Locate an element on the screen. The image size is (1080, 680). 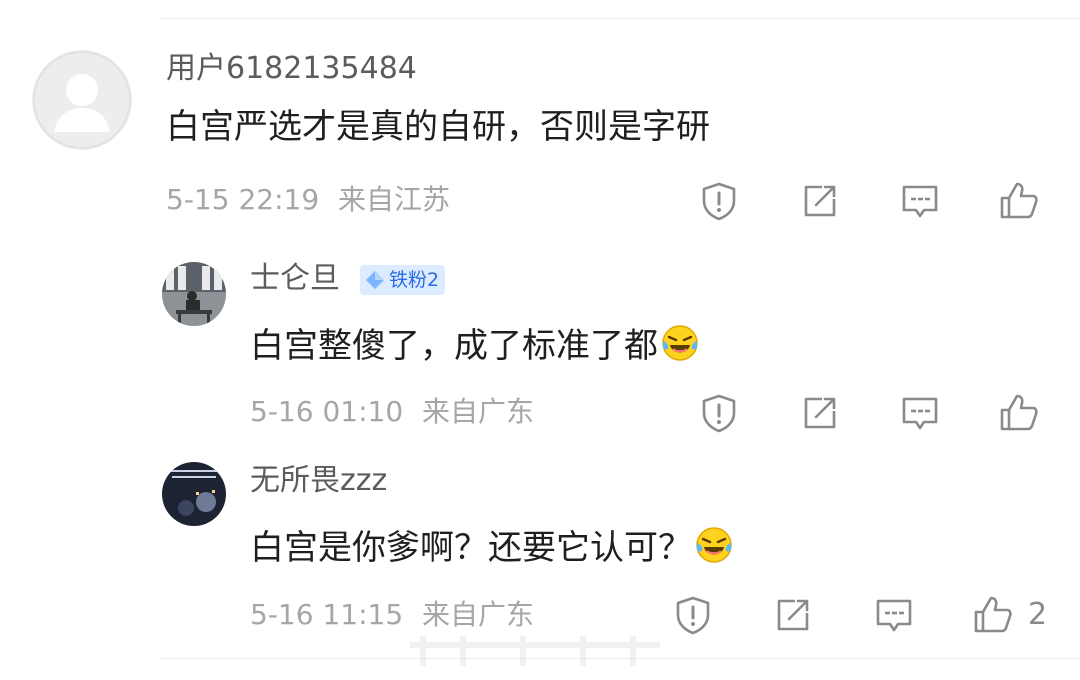
comment-time: 5-15 22:19 is located at coordinates (243, 199).